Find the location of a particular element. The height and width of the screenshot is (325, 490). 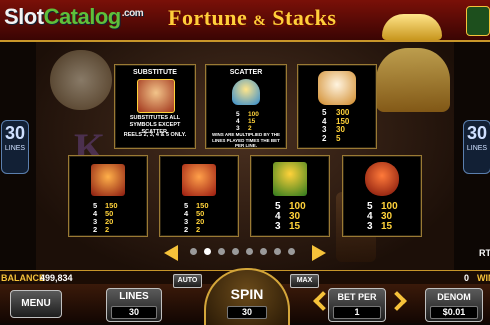

max-button: MAX is located at coordinates (304, 281).